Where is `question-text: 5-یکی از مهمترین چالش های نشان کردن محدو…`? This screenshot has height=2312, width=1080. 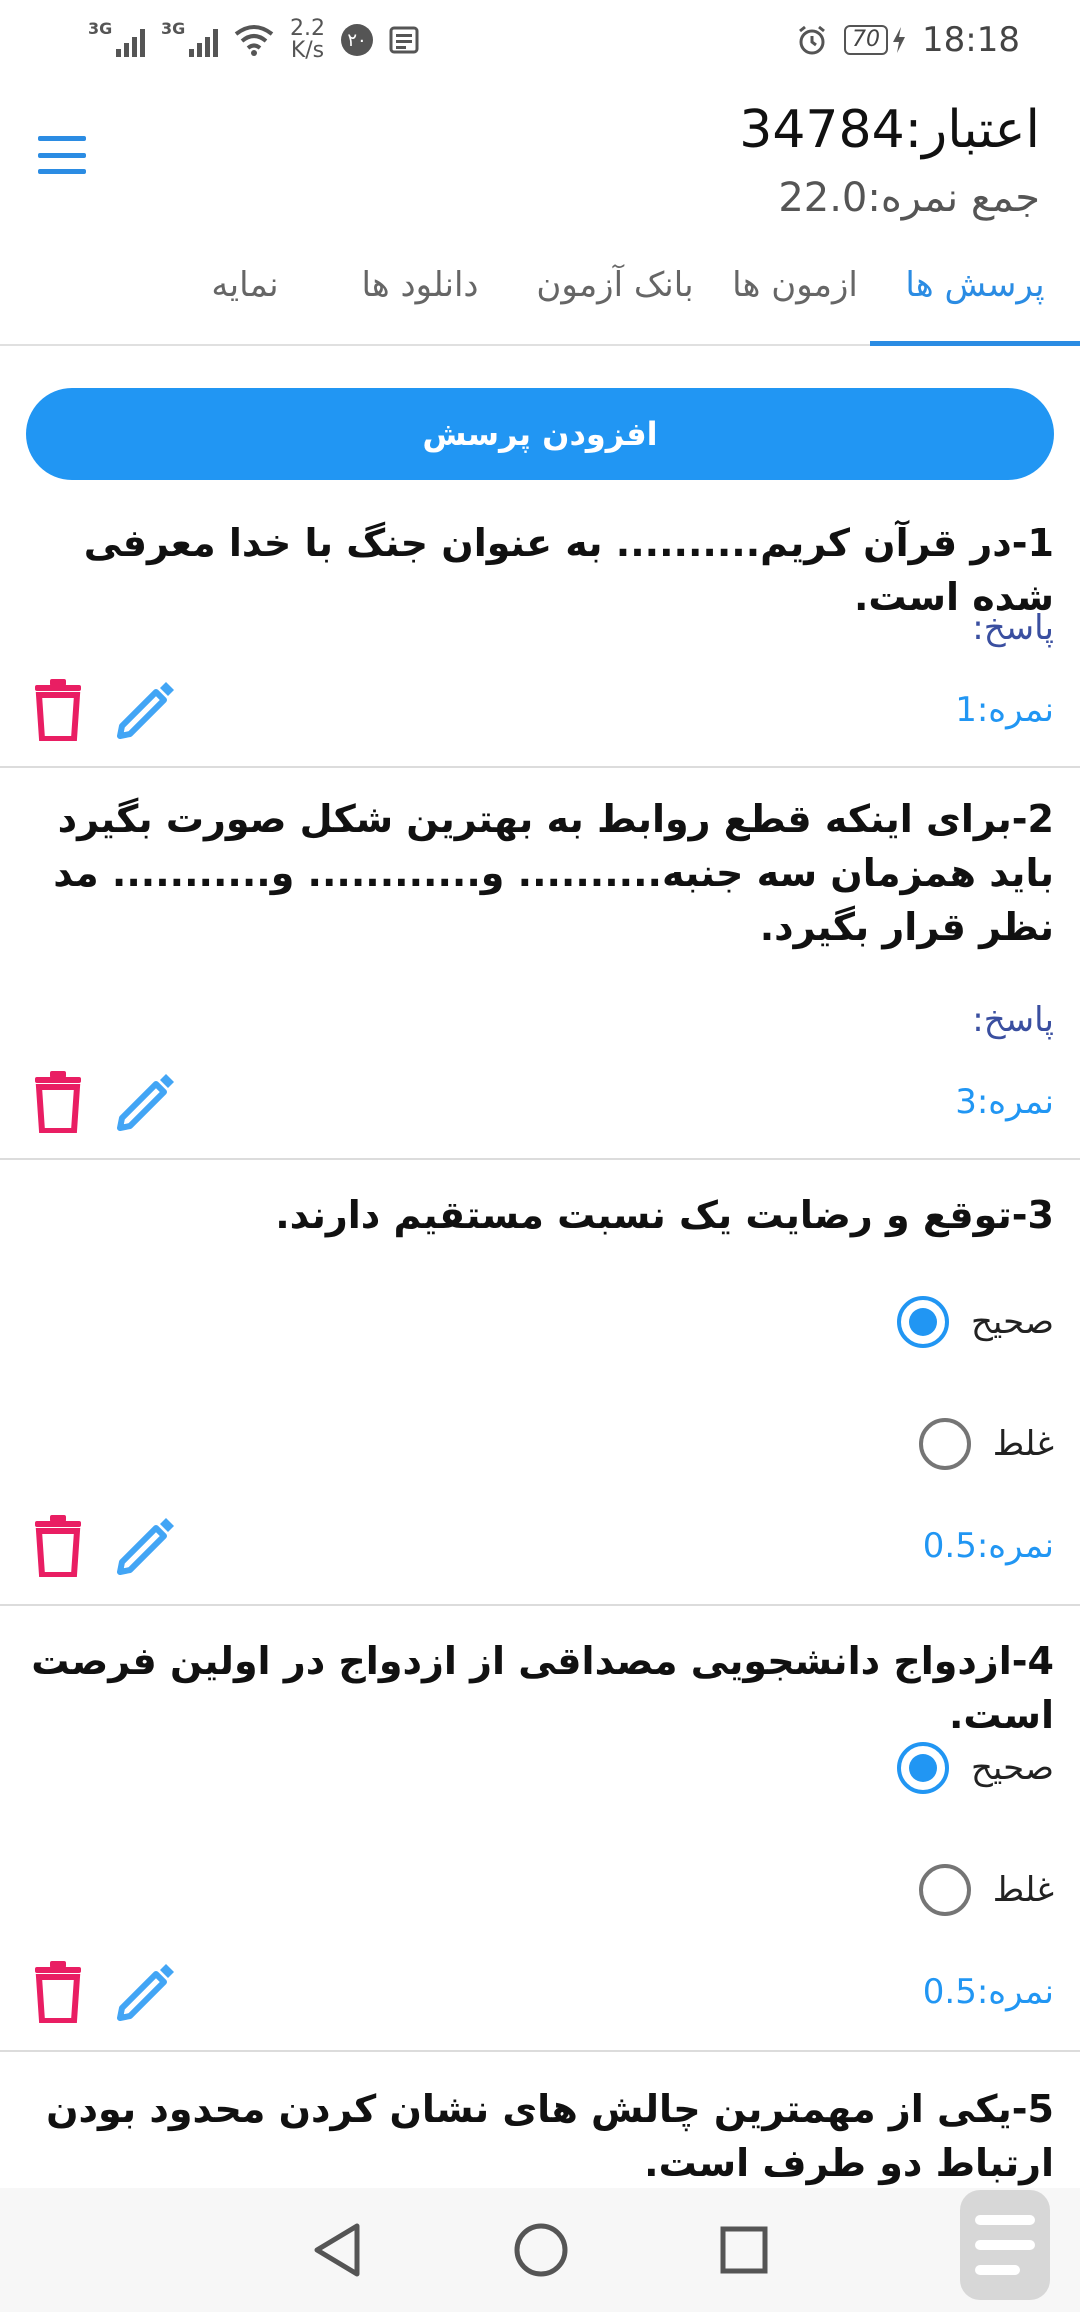 question-text: 5-یکی از مهمترین چالش های نشان کردن محدو… is located at coordinates (550, 2136).